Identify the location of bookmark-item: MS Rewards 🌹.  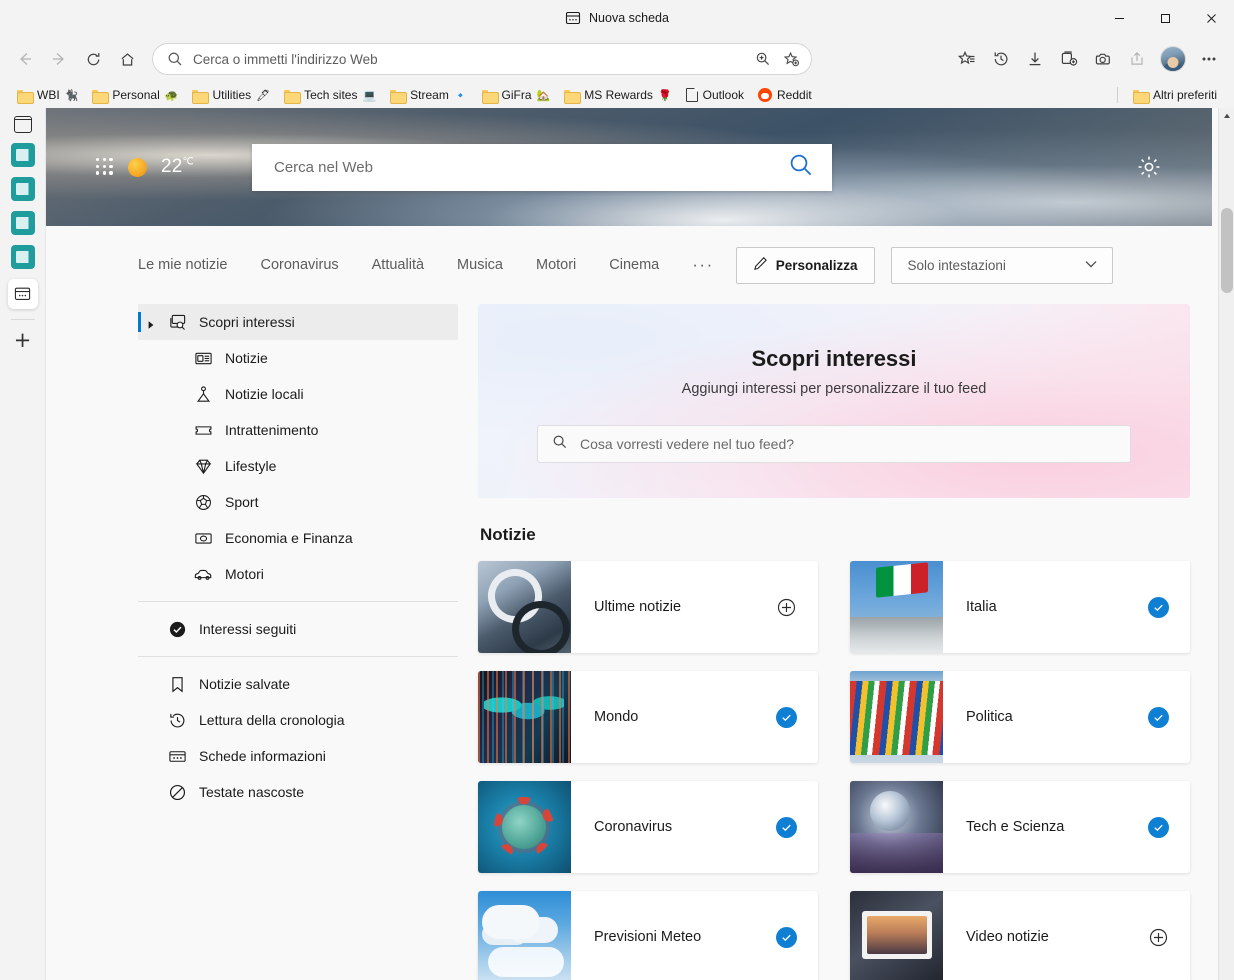
(617, 95).